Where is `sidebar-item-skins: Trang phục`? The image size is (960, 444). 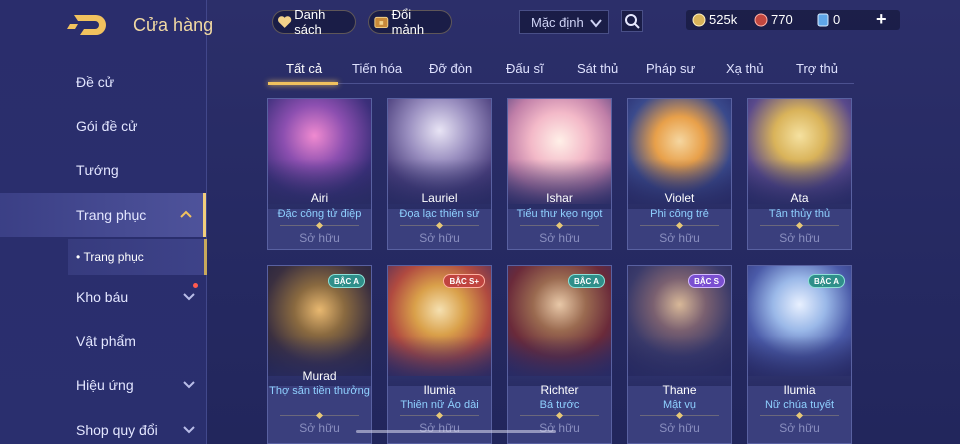
sidebar-item-skins: Trang phục is located at coordinates (103, 215).